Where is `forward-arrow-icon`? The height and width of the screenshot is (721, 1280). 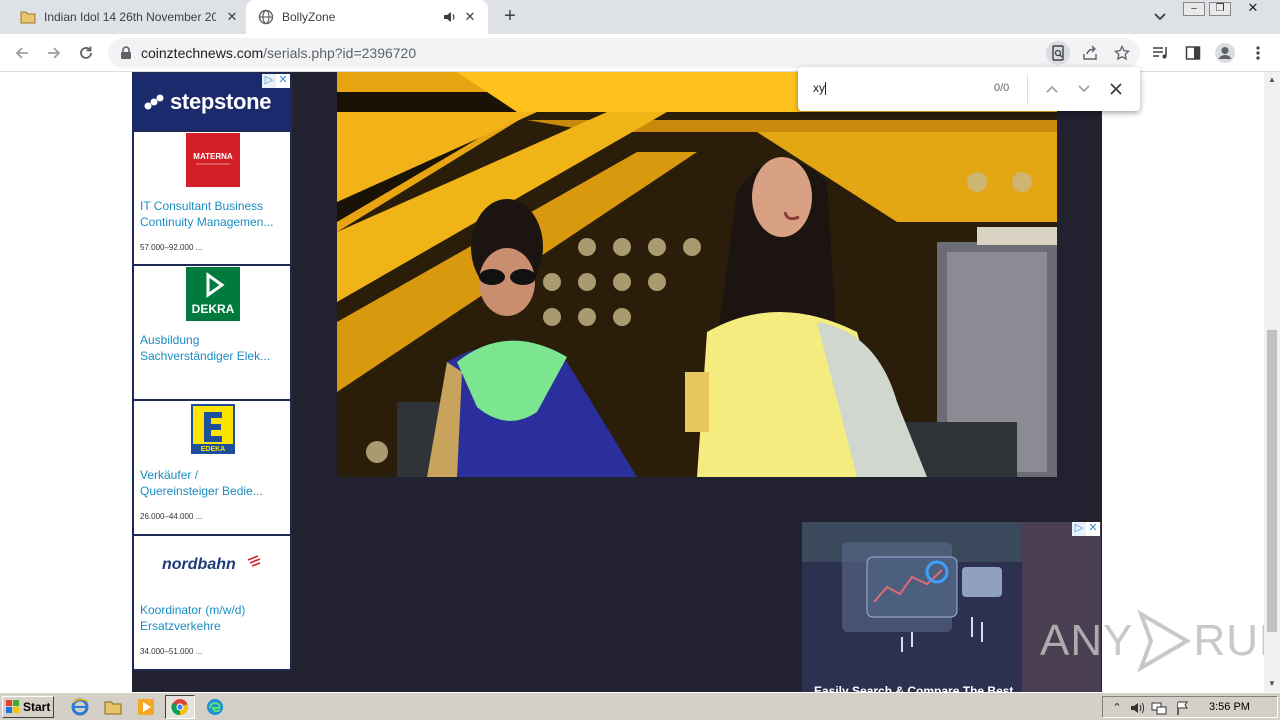 forward-arrow-icon is located at coordinates (54, 53).